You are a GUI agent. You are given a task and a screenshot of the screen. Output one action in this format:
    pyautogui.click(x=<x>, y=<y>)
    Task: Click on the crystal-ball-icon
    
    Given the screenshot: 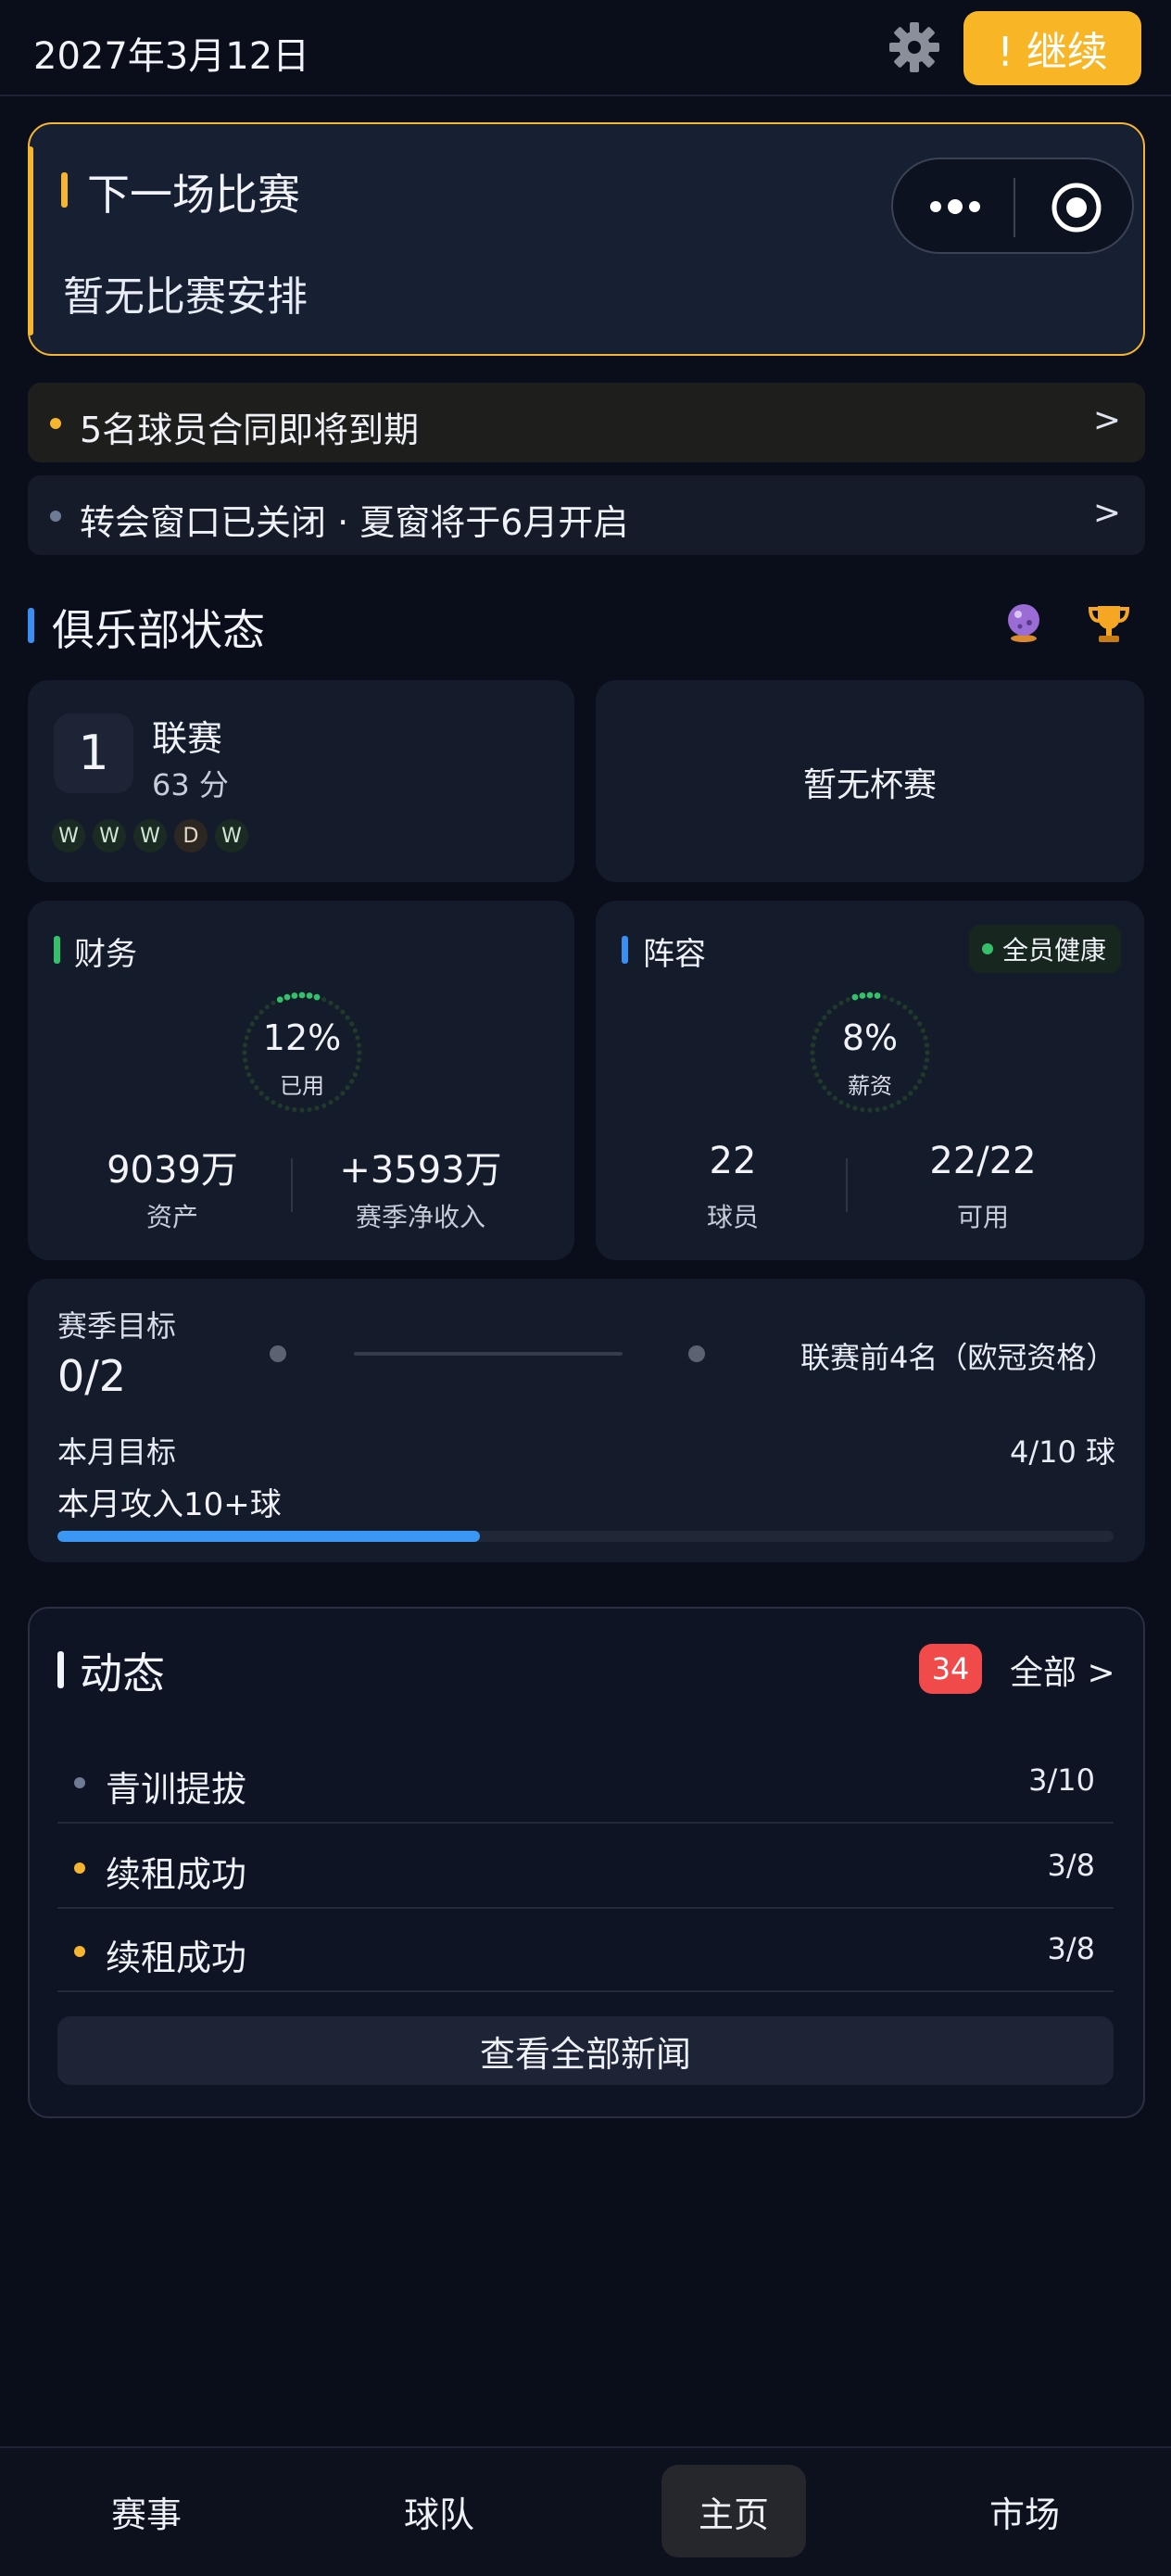 What is the action you would take?
    pyautogui.click(x=1024, y=621)
    